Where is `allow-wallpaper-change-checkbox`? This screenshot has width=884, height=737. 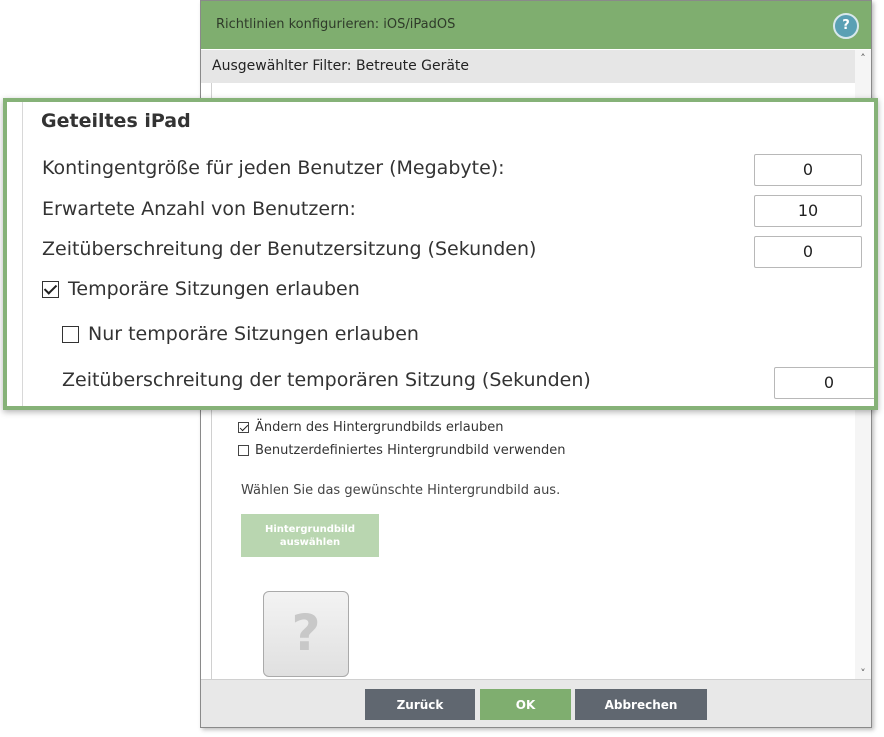
allow-wallpaper-change-checkbox is located at coordinates (243, 427).